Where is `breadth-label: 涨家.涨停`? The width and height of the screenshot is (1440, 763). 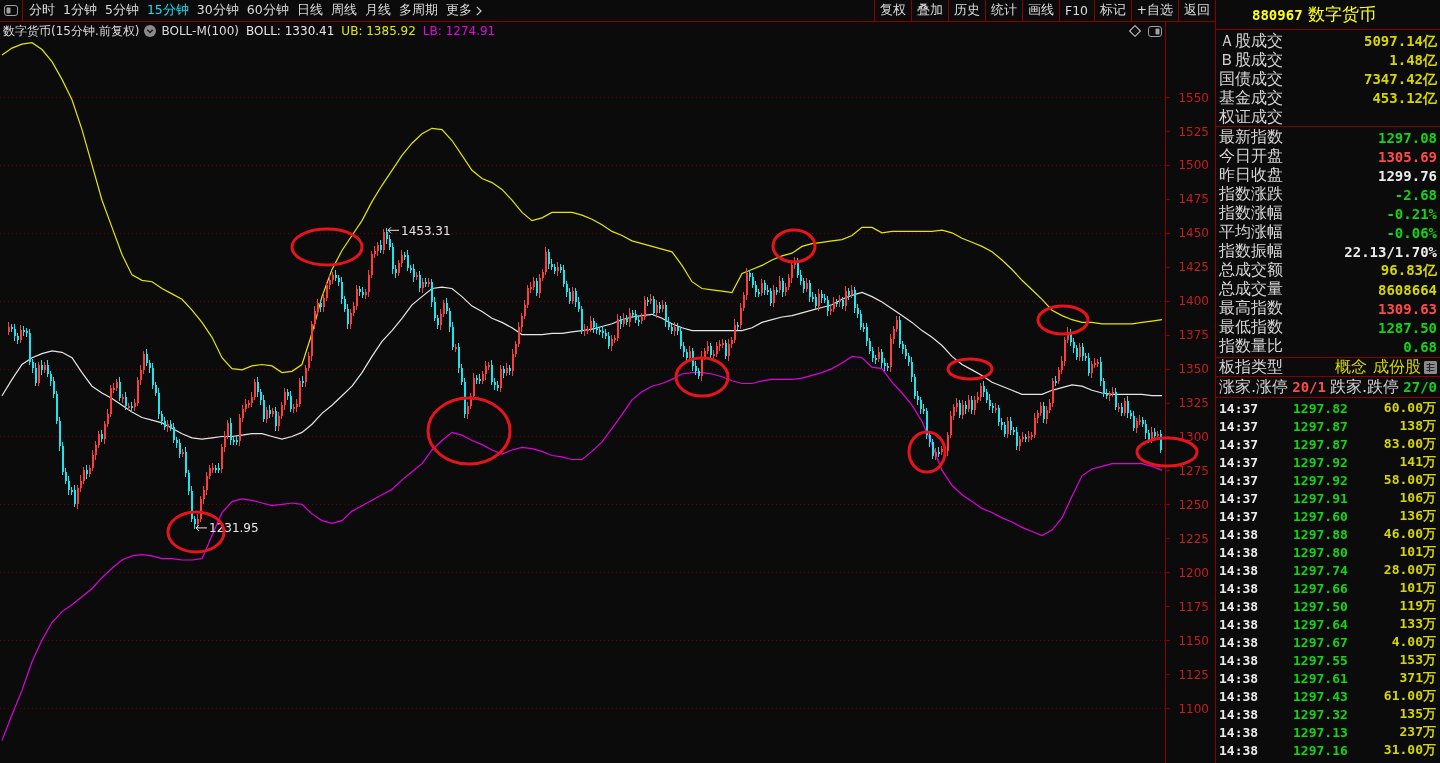
breadth-label: 涨家.涨停 is located at coordinates (1254, 387).